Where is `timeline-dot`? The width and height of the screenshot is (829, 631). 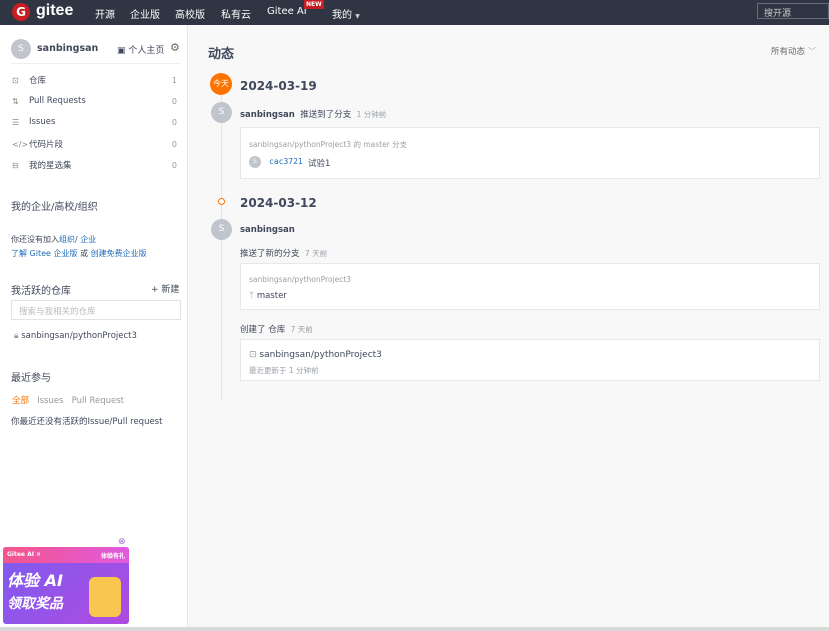 timeline-dot is located at coordinates (221, 201).